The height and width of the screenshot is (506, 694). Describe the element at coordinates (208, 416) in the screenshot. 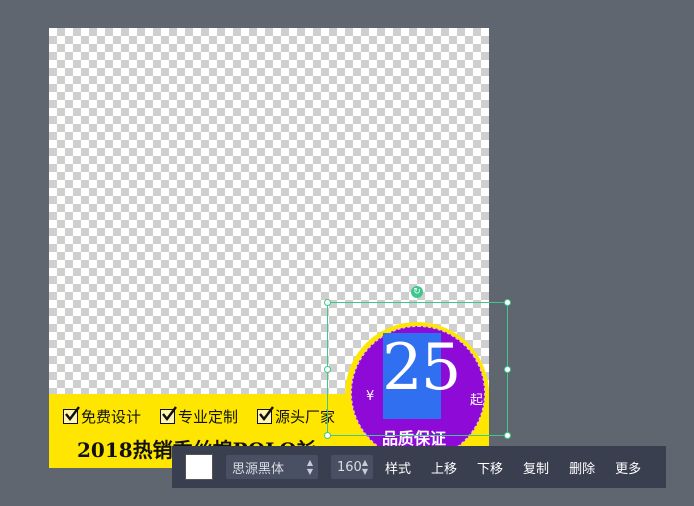

I see `feature-label: 专业定制` at that location.